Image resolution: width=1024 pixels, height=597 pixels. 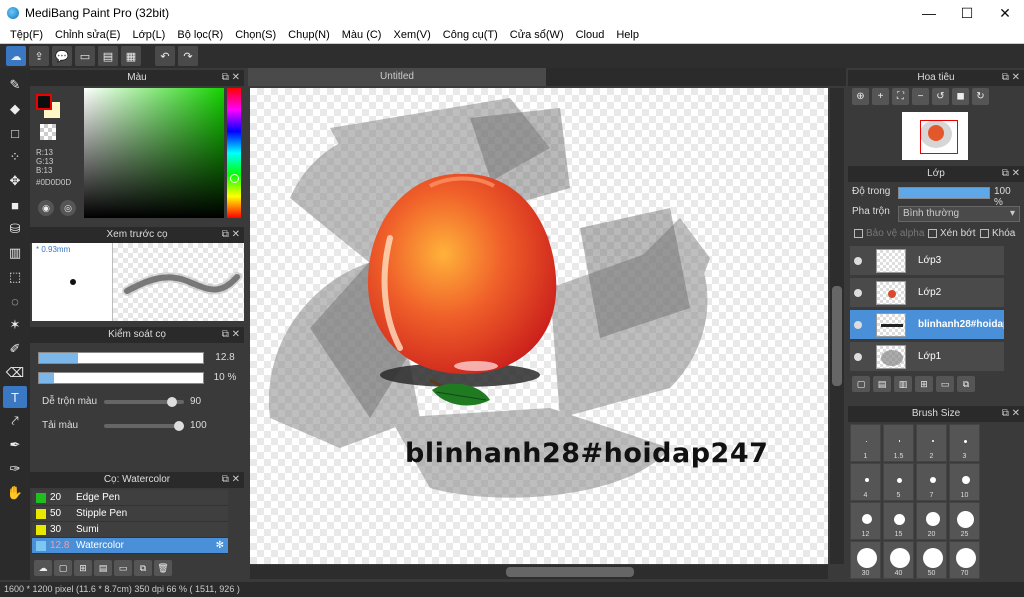 What do you see at coordinates (234, 153) in the screenshot?
I see `hue-slider` at bounding box center [234, 153].